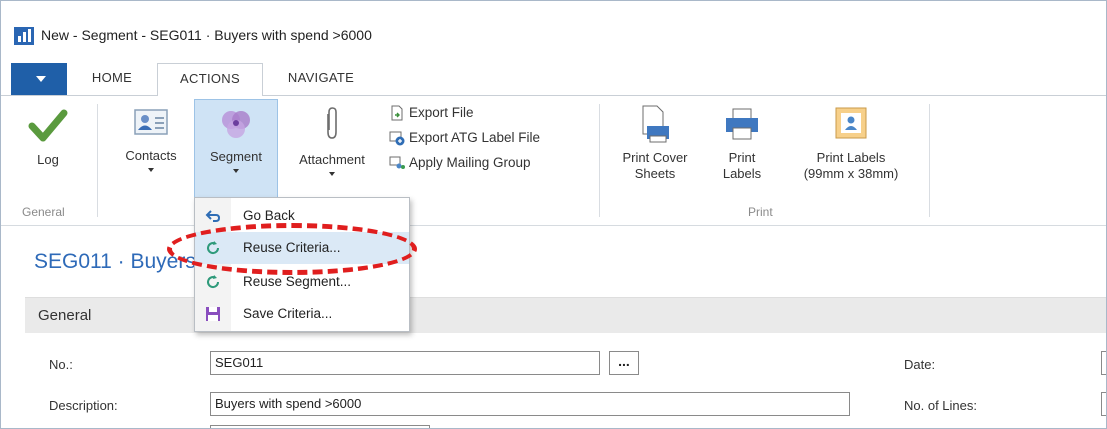 The height and width of the screenshot is (429, 1107). Describe the element at coordinates (742, 173) in the screenshot. I see `print-labels-label-2: Labels` at that location.